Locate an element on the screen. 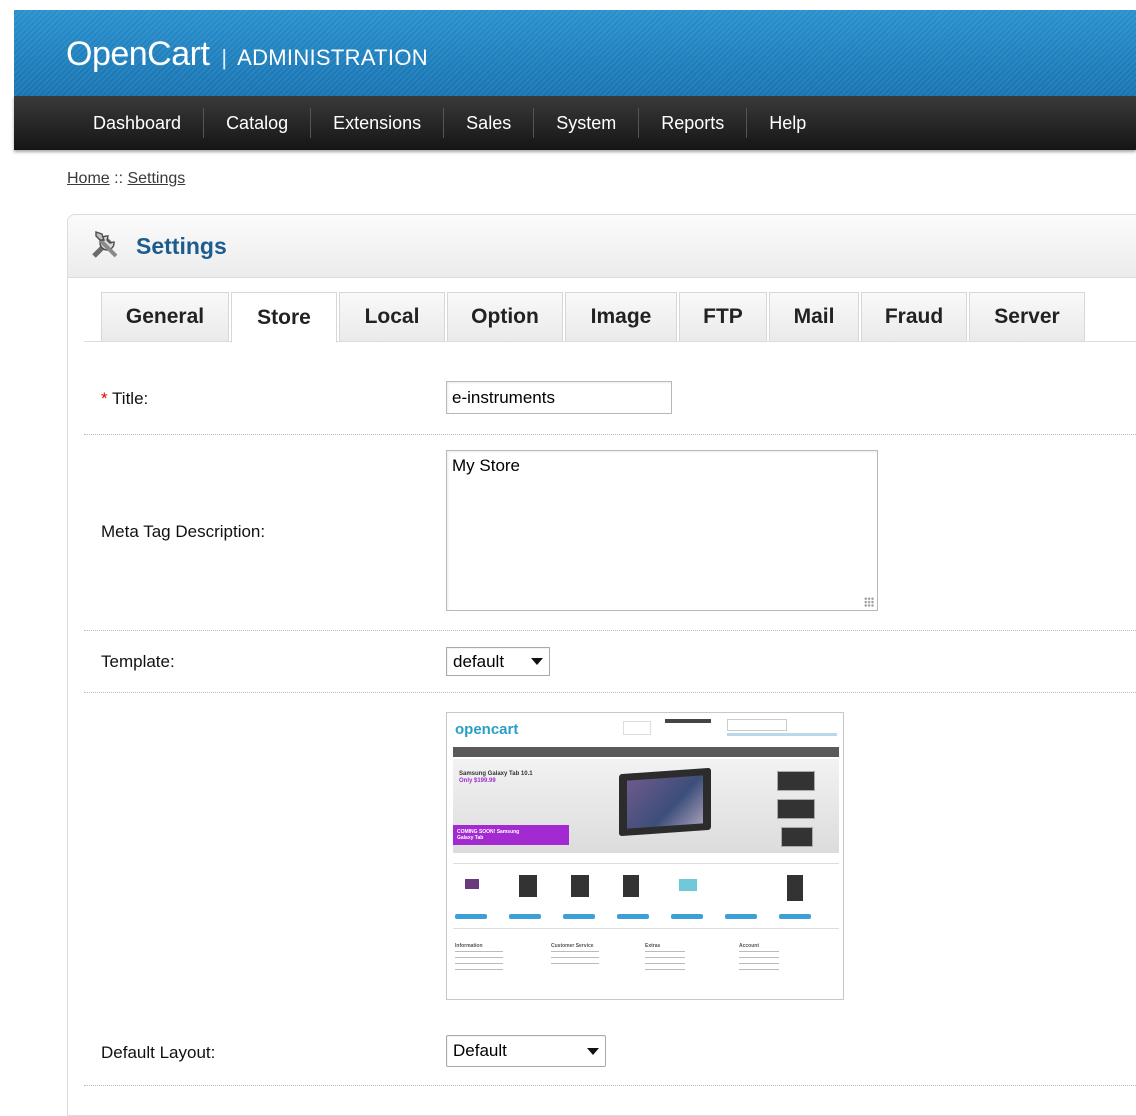 The height and width of the screenshot is (1116, 1136). template-row: Template: default is located at coordinates (610, 661).